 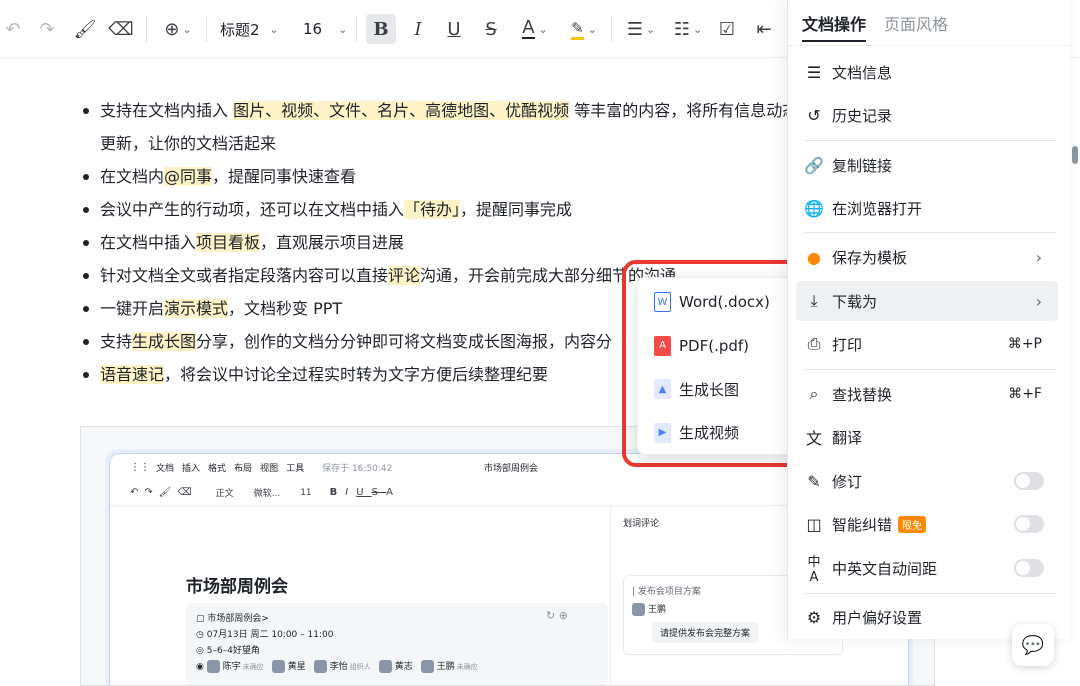 What do you see at coordinates (727, 29) in the screenshot?
I see `checkbox-icon: ☑` at bounding box center [727, 29].